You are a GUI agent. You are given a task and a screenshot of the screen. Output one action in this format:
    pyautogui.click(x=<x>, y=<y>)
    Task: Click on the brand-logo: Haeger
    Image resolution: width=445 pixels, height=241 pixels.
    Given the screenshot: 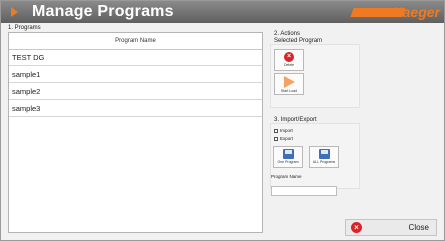 What is the action you would take?
    pyautogui.click(x=395, y=12)
    